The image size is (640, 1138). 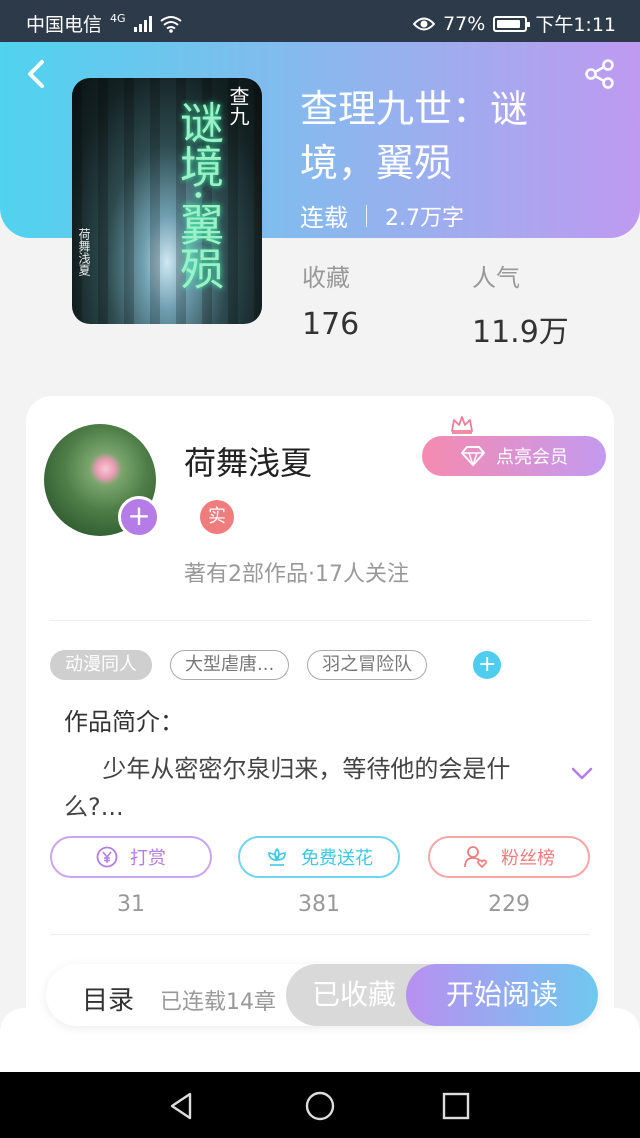 I want to click on fans-rank-button: 粉丝榜, so click(x=509, y=857).